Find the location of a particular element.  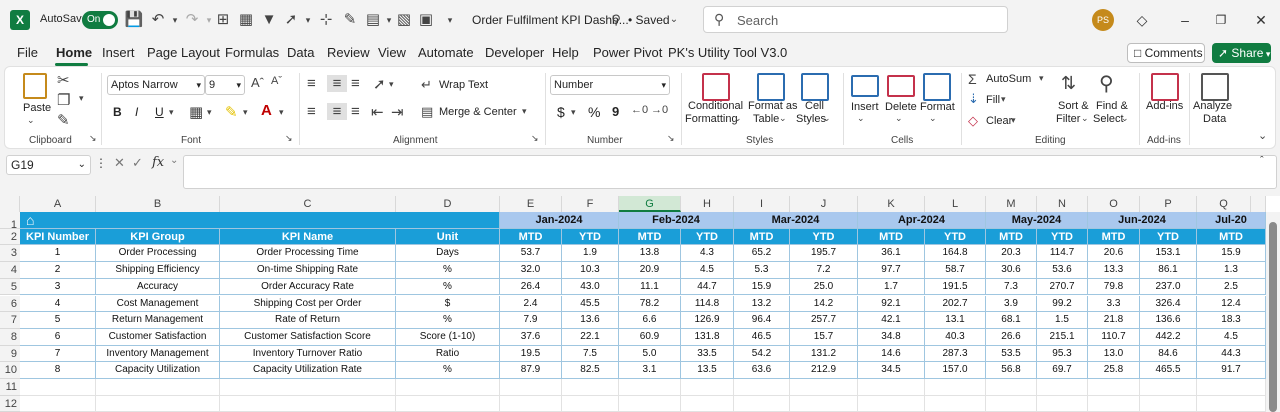

table-cell: 326.4 is located at coordinates (1168, 304).